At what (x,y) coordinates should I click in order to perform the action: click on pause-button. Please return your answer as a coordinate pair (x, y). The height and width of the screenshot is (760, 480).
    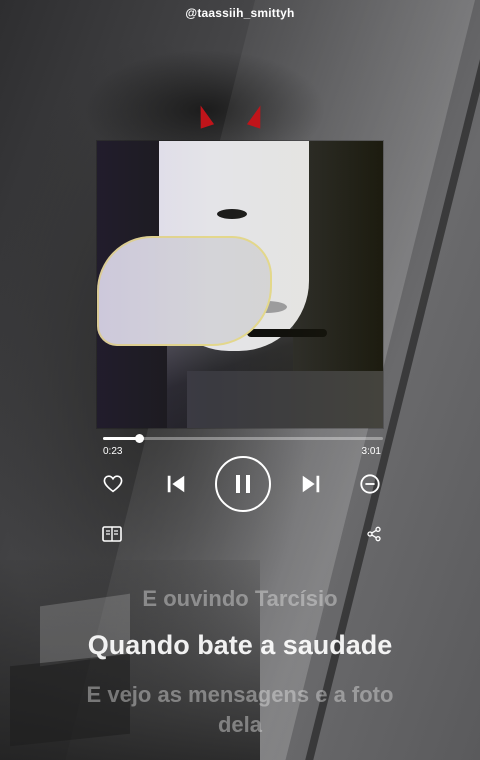
    Looking at the image, I should click on (243, 484).